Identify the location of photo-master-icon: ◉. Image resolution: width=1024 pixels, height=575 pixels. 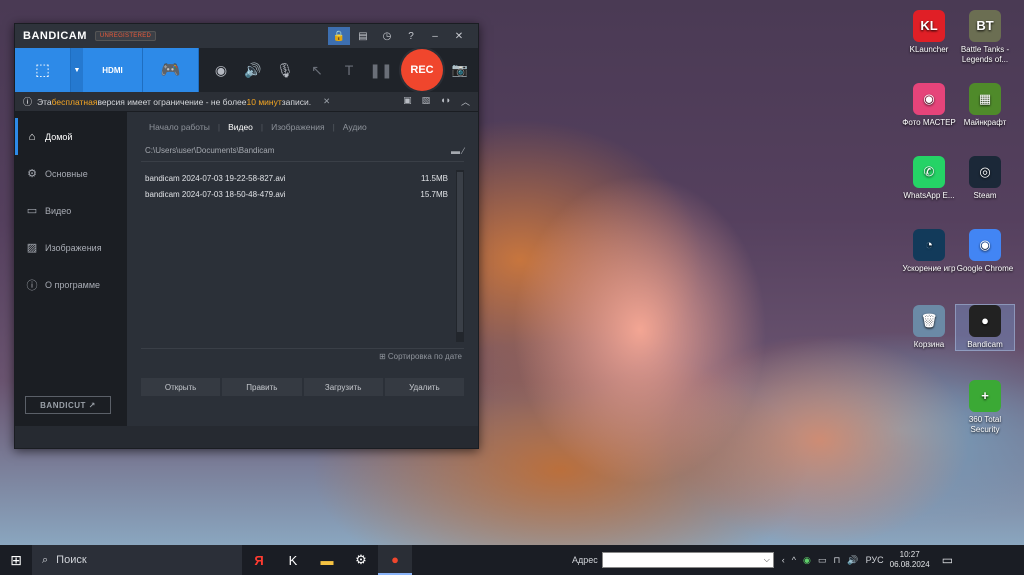
(929, 99).